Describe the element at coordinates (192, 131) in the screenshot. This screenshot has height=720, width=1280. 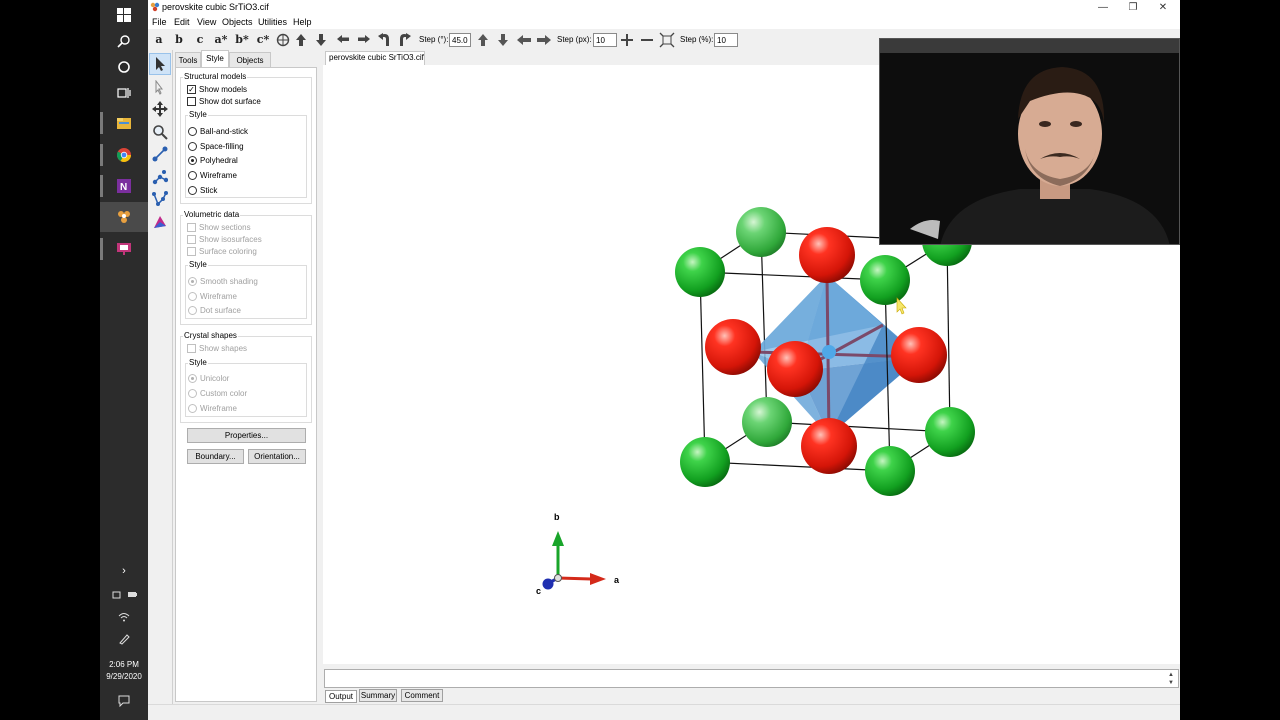
I see `radio-icon` at that location.